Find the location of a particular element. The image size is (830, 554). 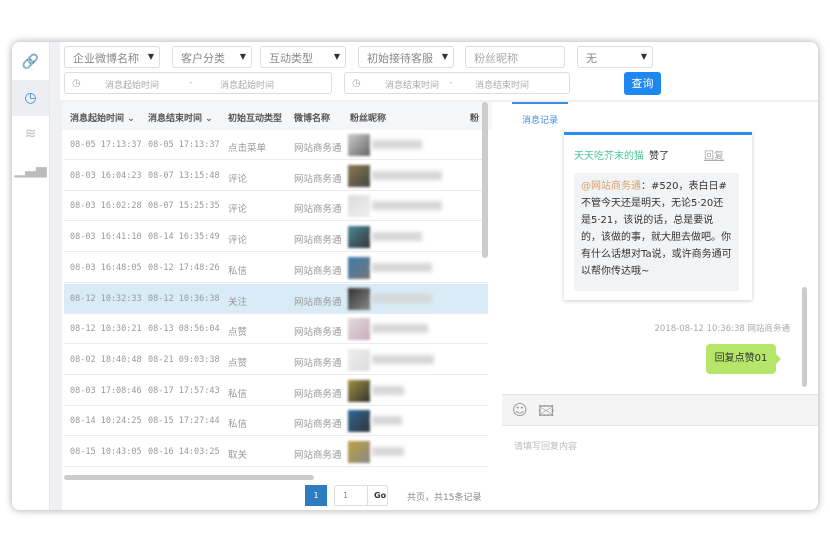

end-to: 消息结束时间 is located at coordinates (502, 86).